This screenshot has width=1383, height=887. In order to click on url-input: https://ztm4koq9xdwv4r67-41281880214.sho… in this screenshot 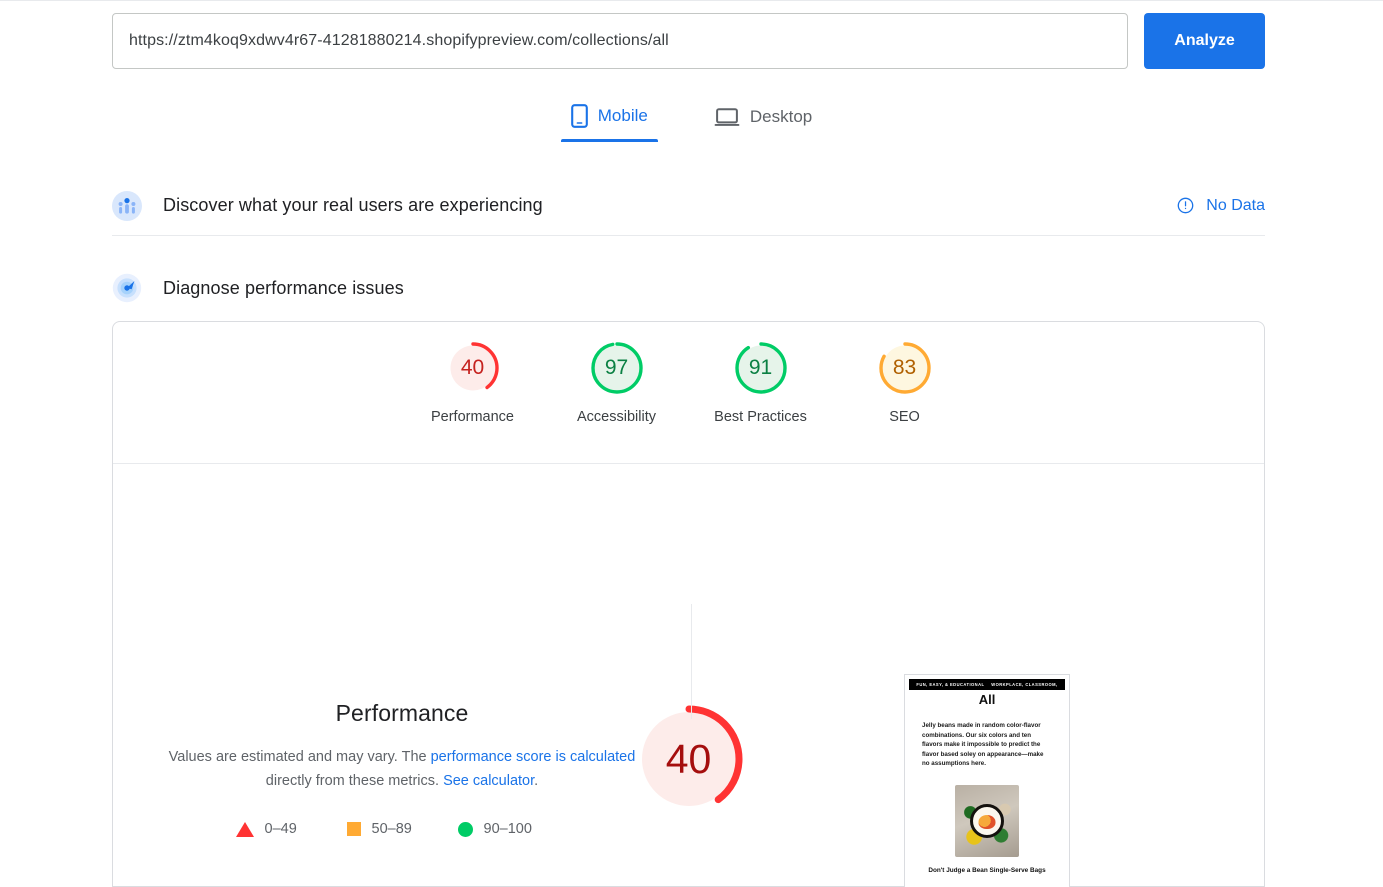, I will do `click(620, 41)`.